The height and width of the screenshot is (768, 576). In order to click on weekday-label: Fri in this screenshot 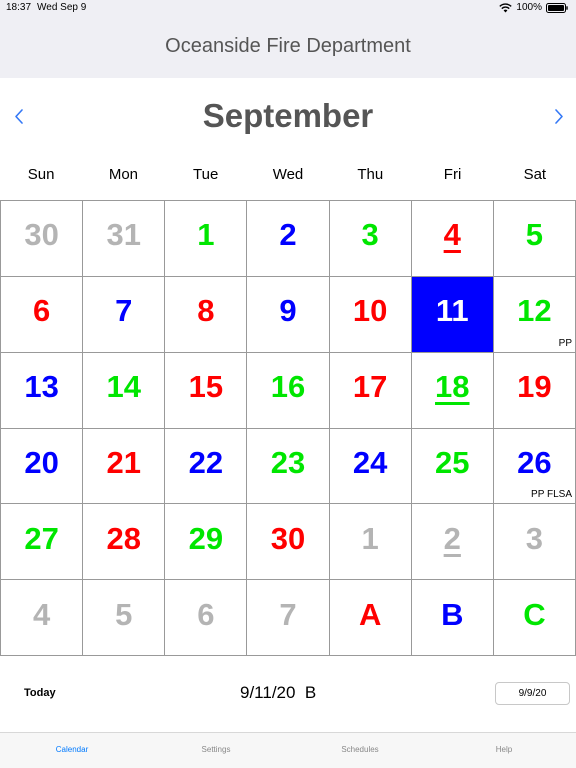, I will do `click(452, 174)`.